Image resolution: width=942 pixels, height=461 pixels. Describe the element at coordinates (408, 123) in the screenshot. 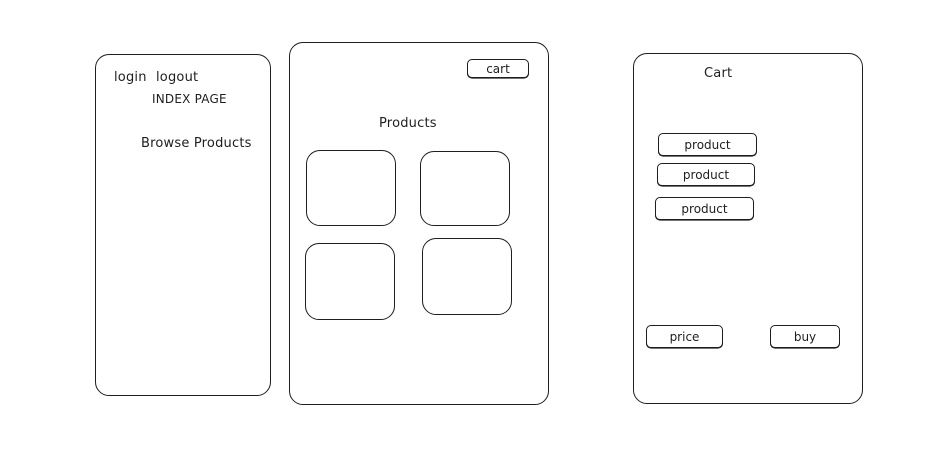

I see `products-title: Products` at that location.